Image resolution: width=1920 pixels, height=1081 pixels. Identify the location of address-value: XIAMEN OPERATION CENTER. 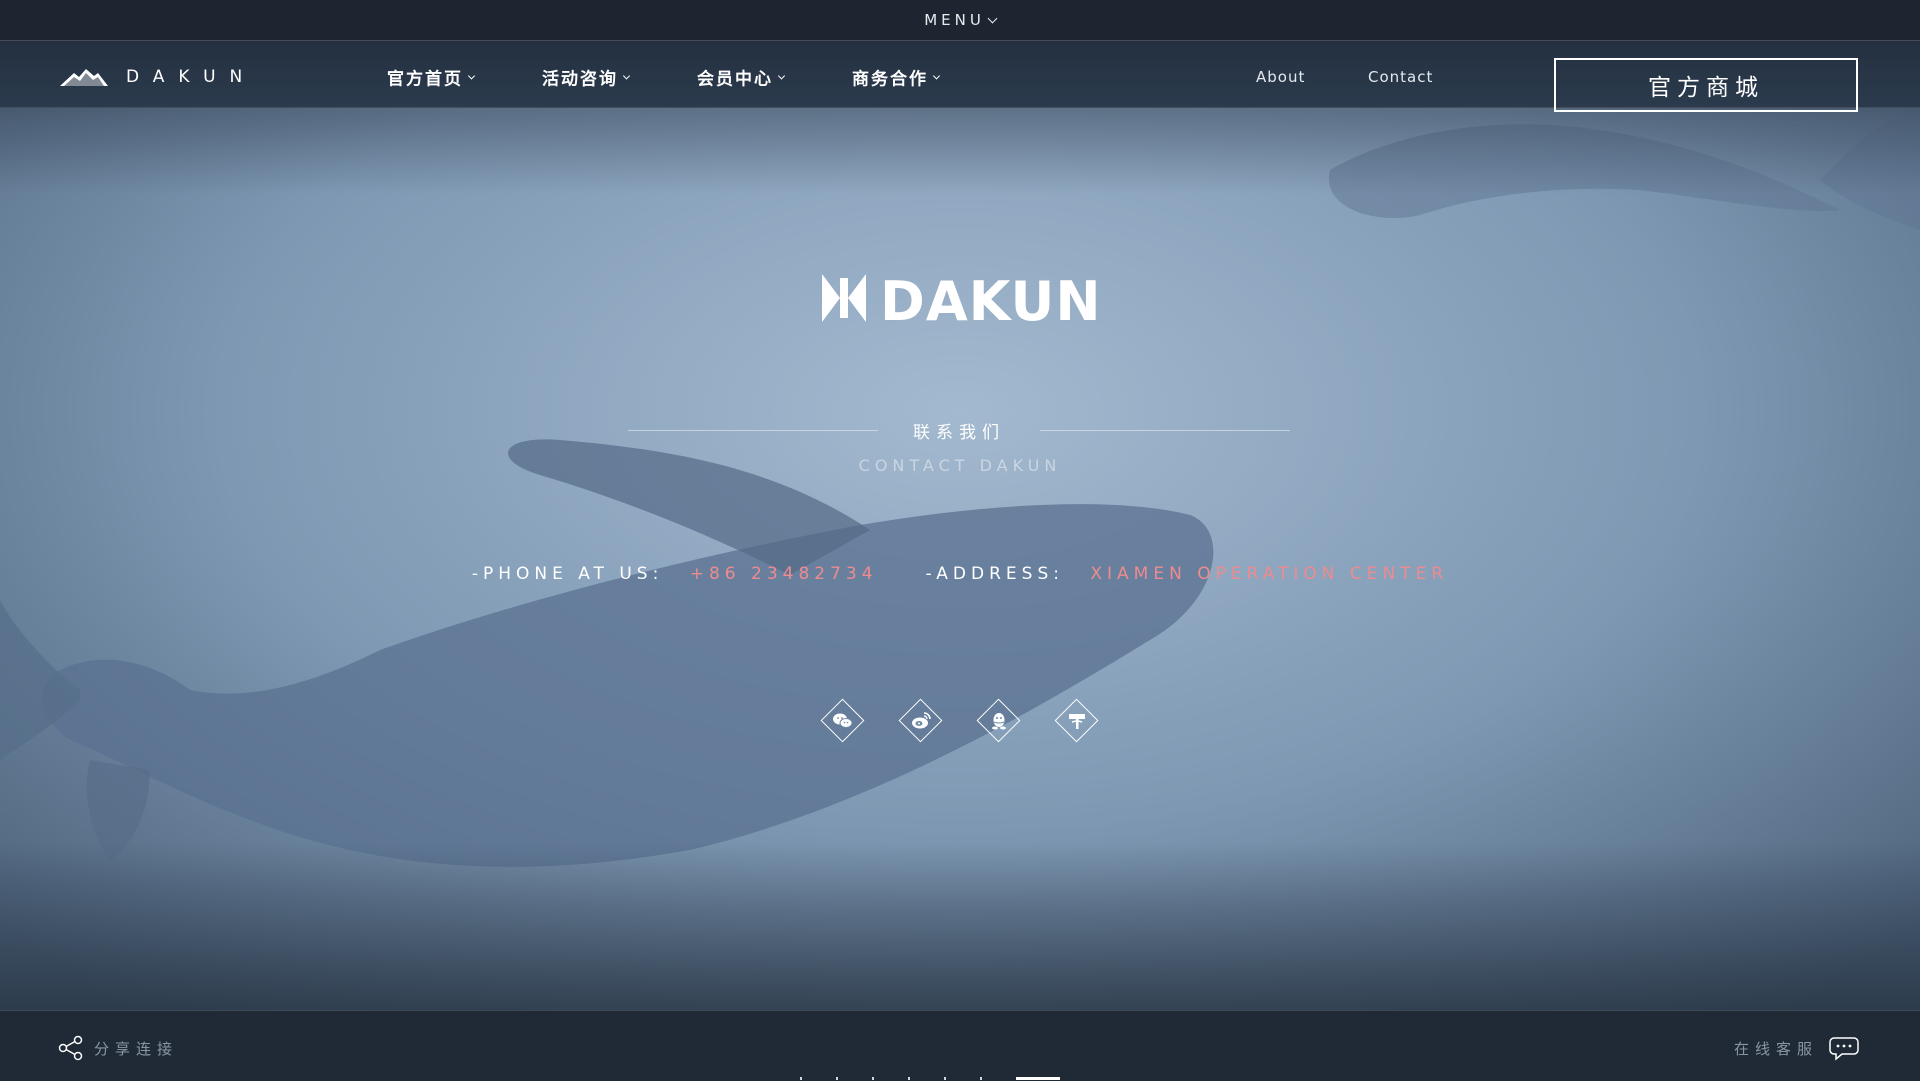
(1269, 574).